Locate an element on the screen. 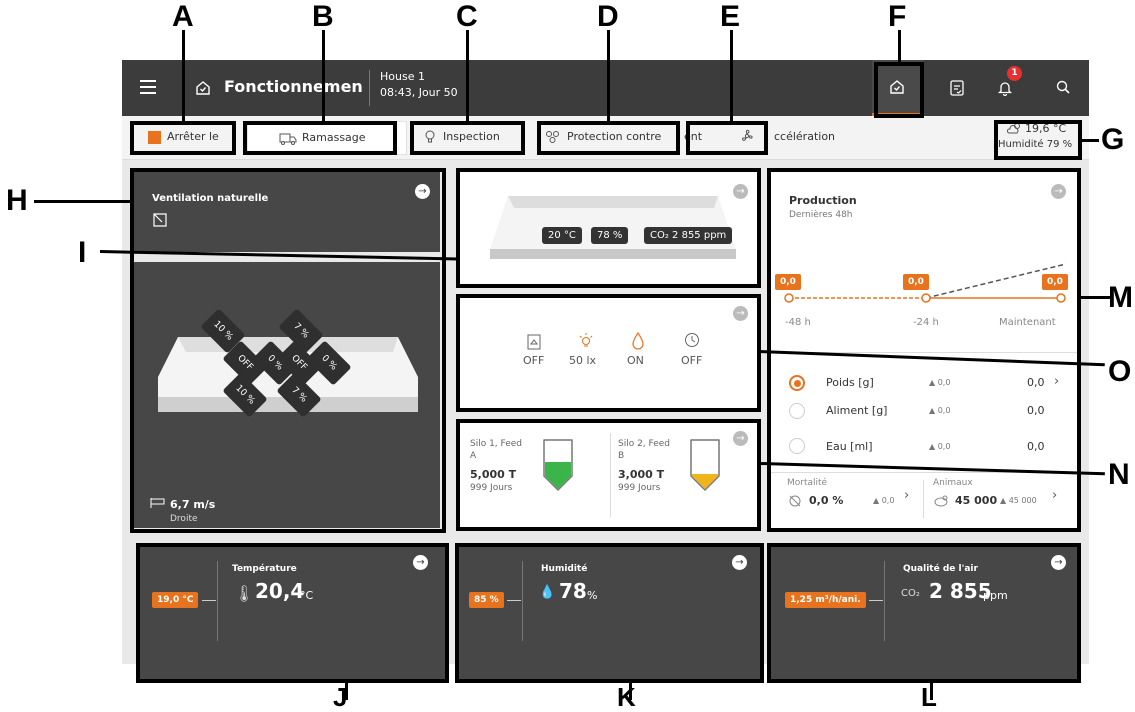 The image size is (1135, 712). callout-i: I is located at coordinates (82, 252).